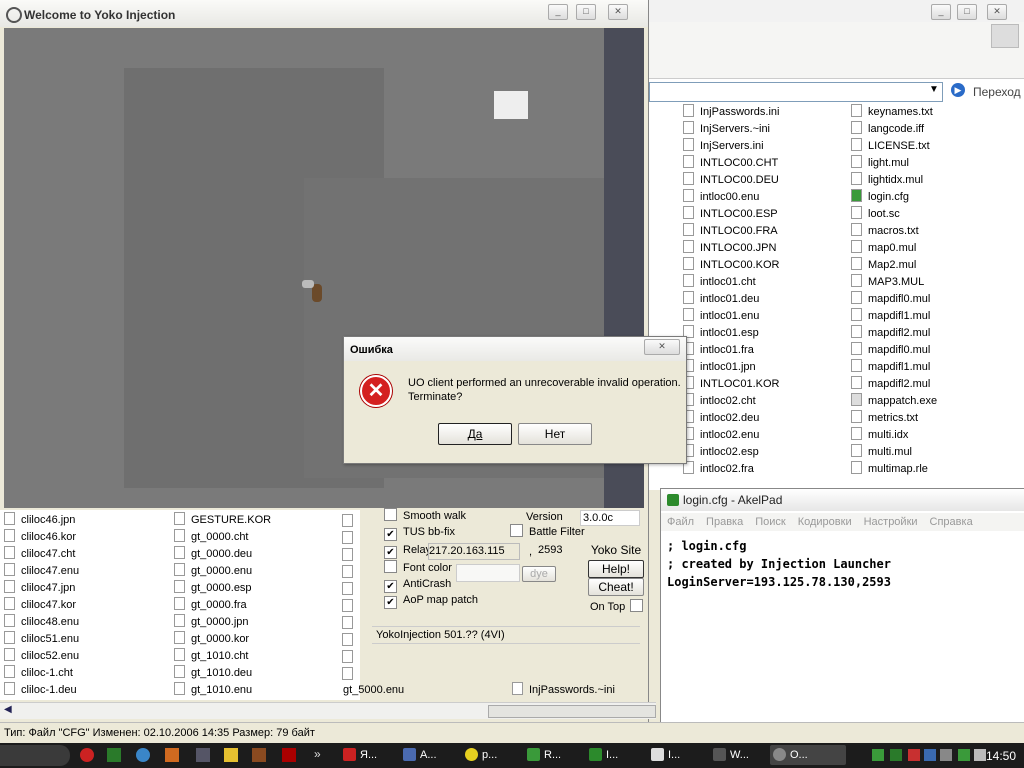 Image resolution: width=1024 pixels, height=768 pixels. What do you see at coordinates (41, 673) in the screenshot?
I see `list-item: cliloc-1.cht` at bounding box center [41, 673].